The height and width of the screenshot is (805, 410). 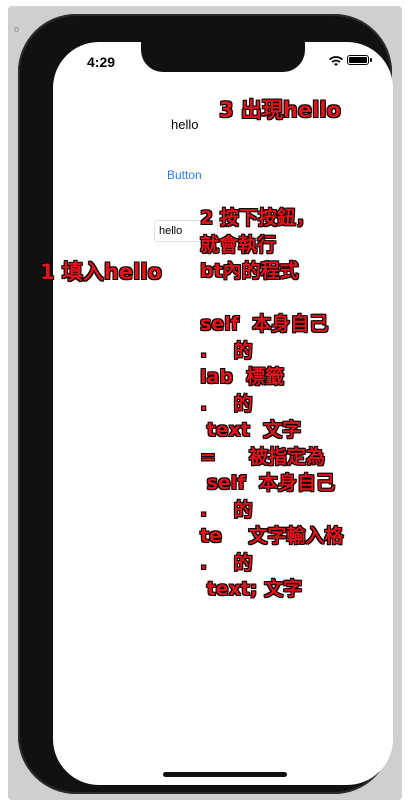 What do you see at coordinates (358, 60) in the screenshot?
I see `battery-icon` at bounding box center [358, 60].